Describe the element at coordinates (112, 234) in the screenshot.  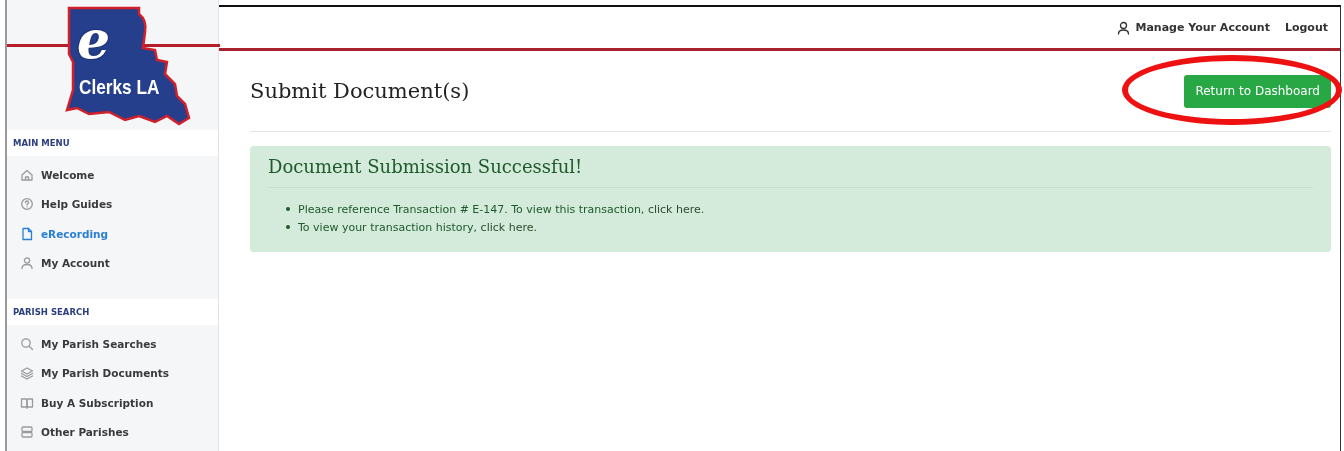
I see `sidebar-item: eRecording` at that location.